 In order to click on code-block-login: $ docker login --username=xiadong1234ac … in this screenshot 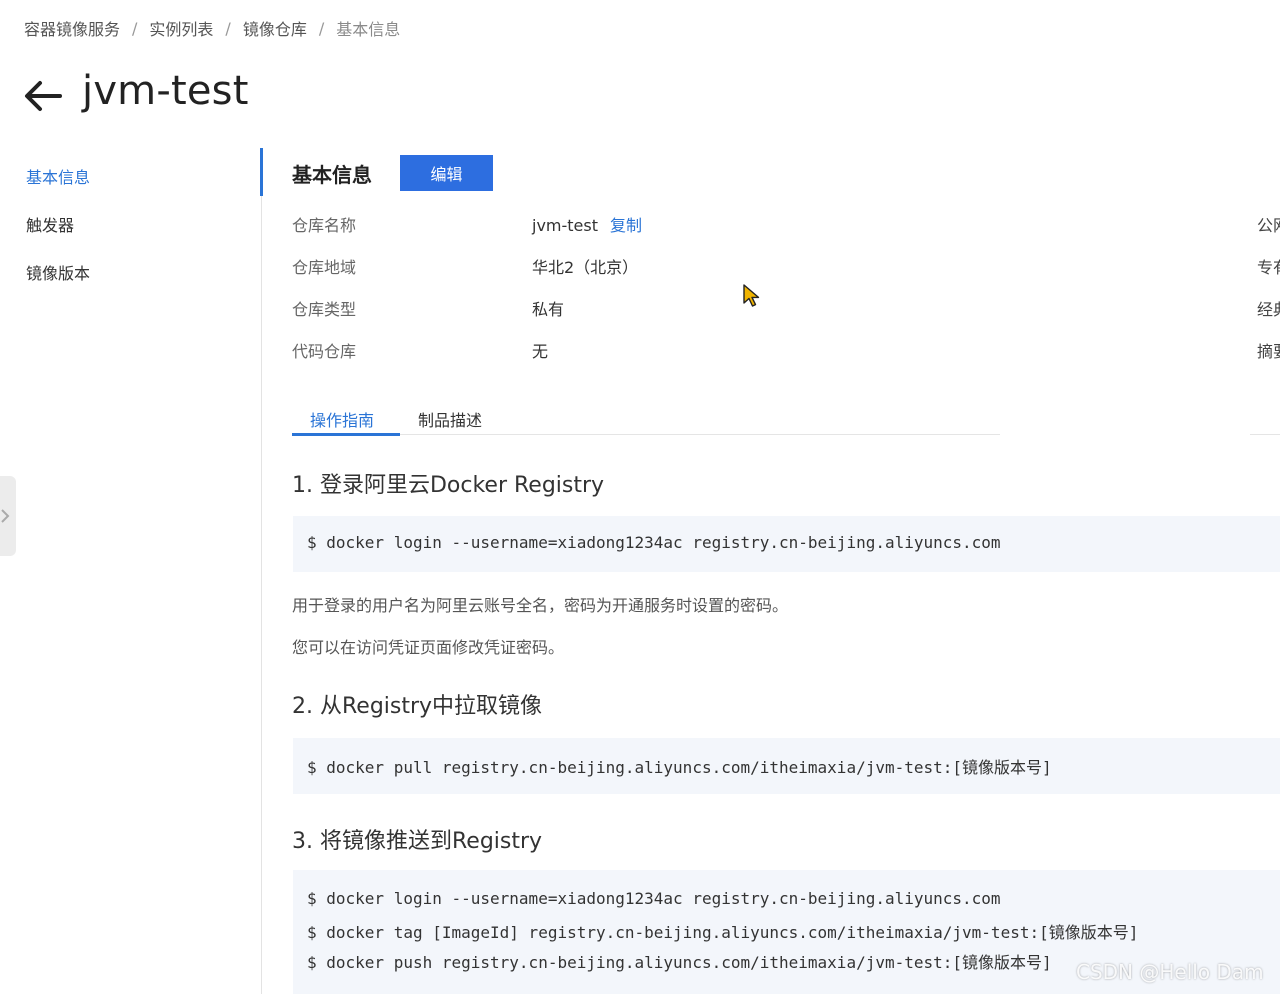, I will do `click(786, 544)`.